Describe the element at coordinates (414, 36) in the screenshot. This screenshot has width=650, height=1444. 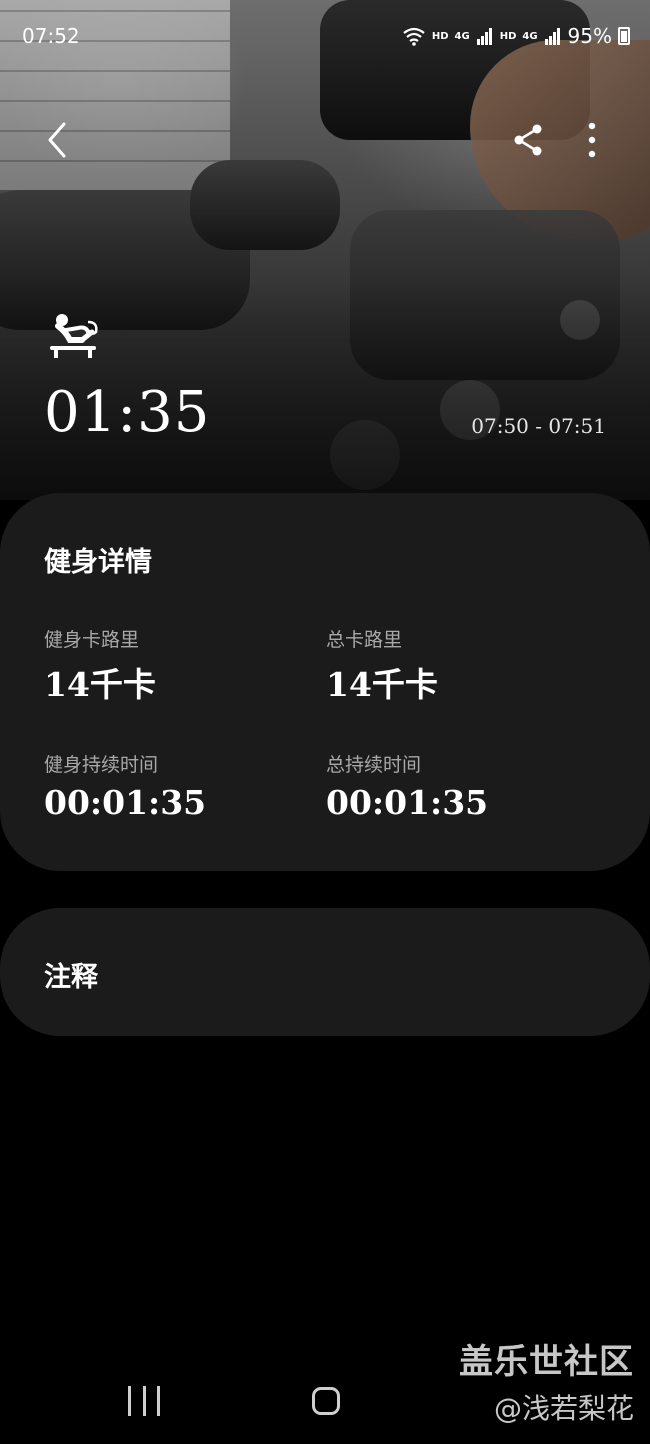
I see `wifi-icon` at that location.